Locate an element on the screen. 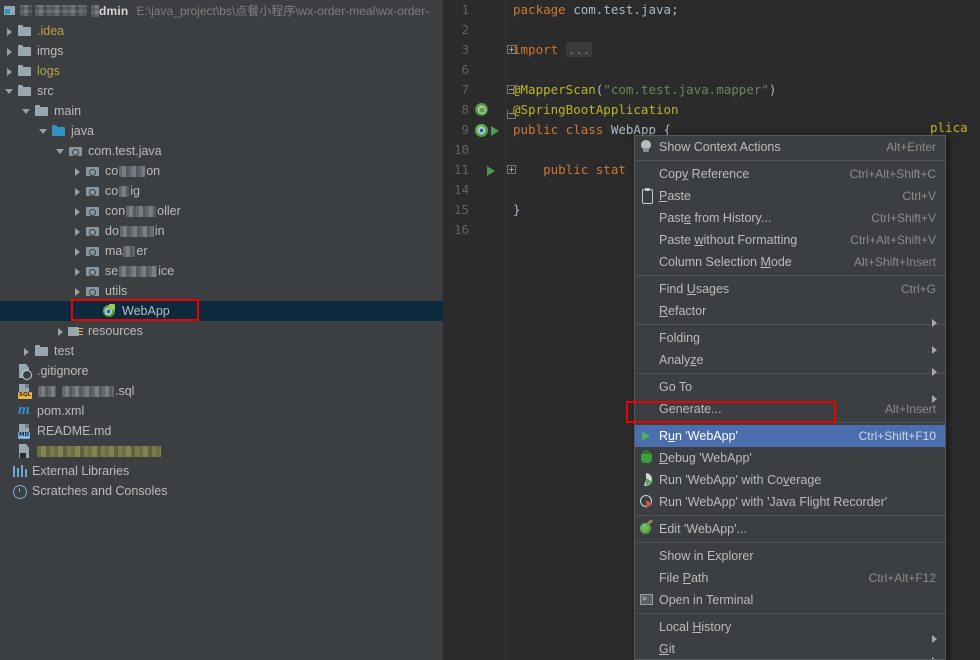 Image resolution: width=980 pixels, height=660 pixels. tree-row: .gitignore is located at coordinates (221, 371).